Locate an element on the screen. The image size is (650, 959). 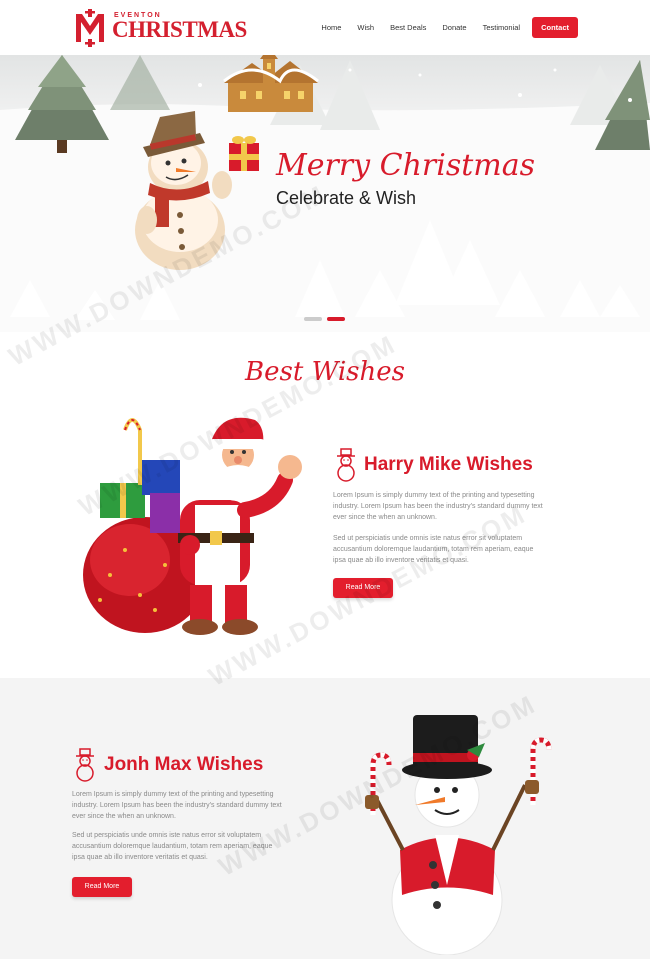
gingerbread-house is located at coordinates (271, 83).